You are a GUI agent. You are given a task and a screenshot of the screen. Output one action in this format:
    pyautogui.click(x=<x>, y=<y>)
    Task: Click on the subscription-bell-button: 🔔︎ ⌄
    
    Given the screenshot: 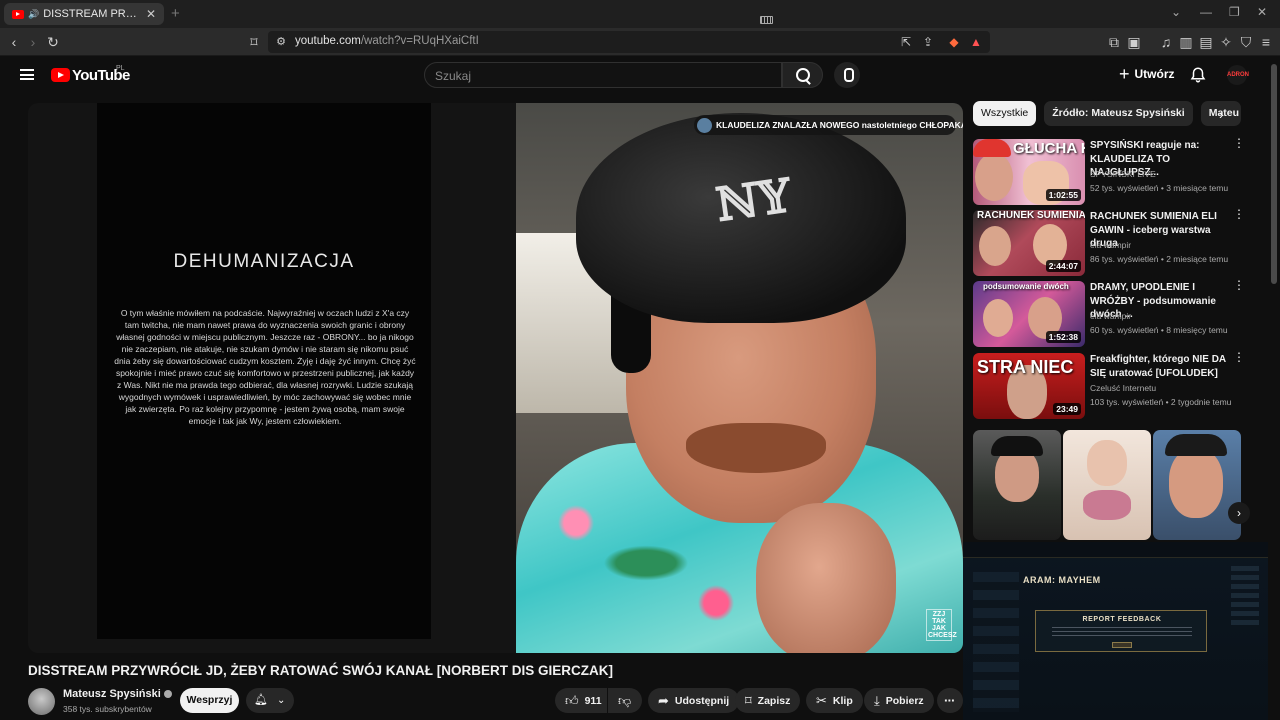 What is the action you would take?
    pyautogui.click(x=270, y=700)
    